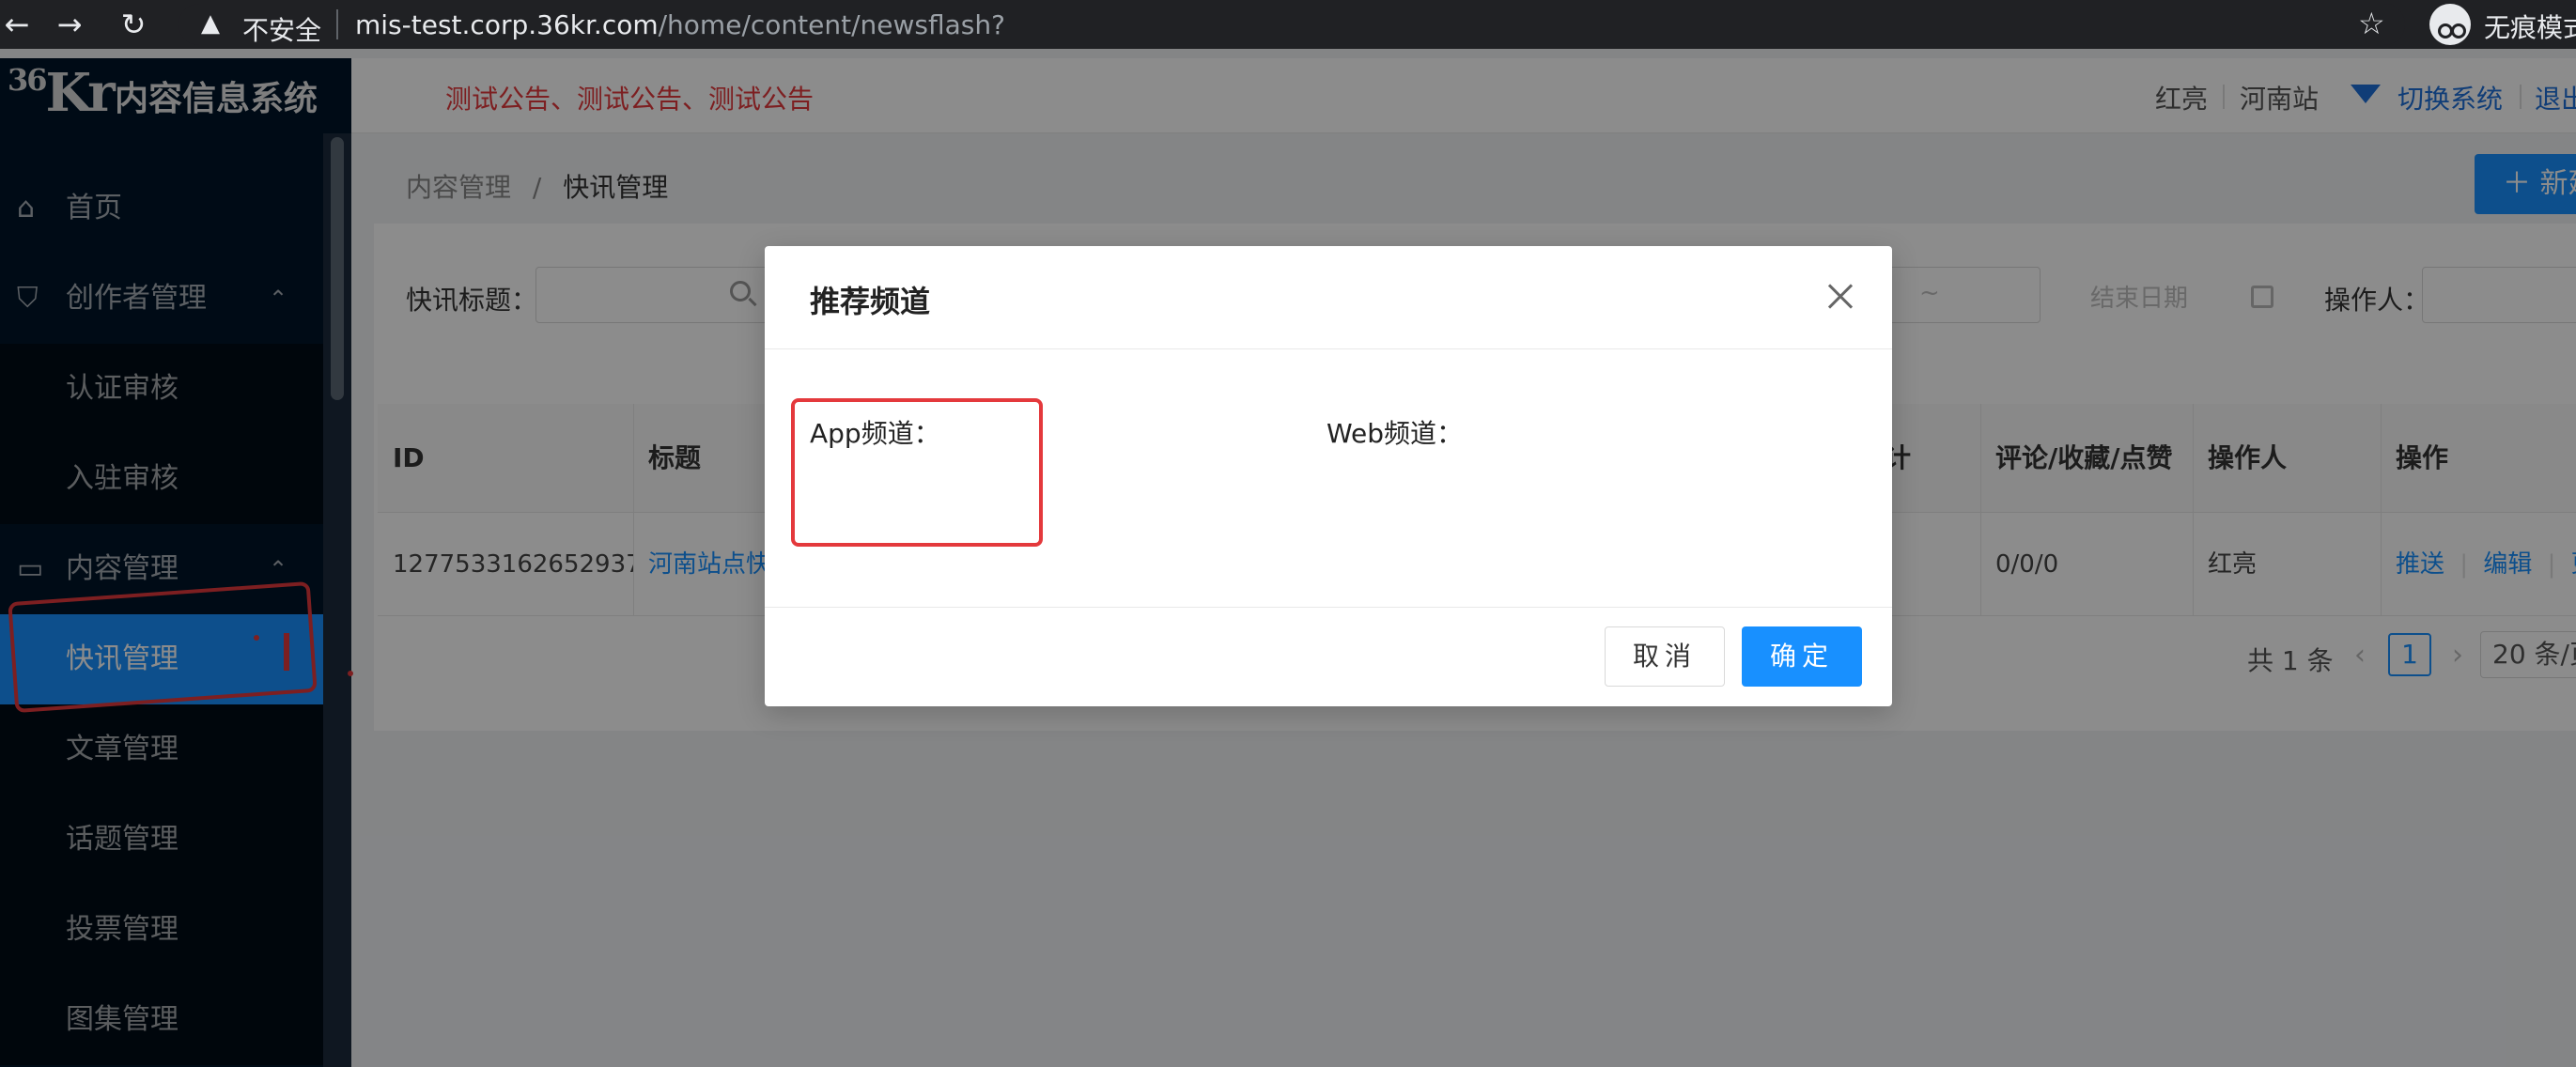 This screenshot has width=2576, height=1067. Describe the element at coordinates (1329, 298) in the screenshot. I see `modal-header: 推荐频道` at that location.